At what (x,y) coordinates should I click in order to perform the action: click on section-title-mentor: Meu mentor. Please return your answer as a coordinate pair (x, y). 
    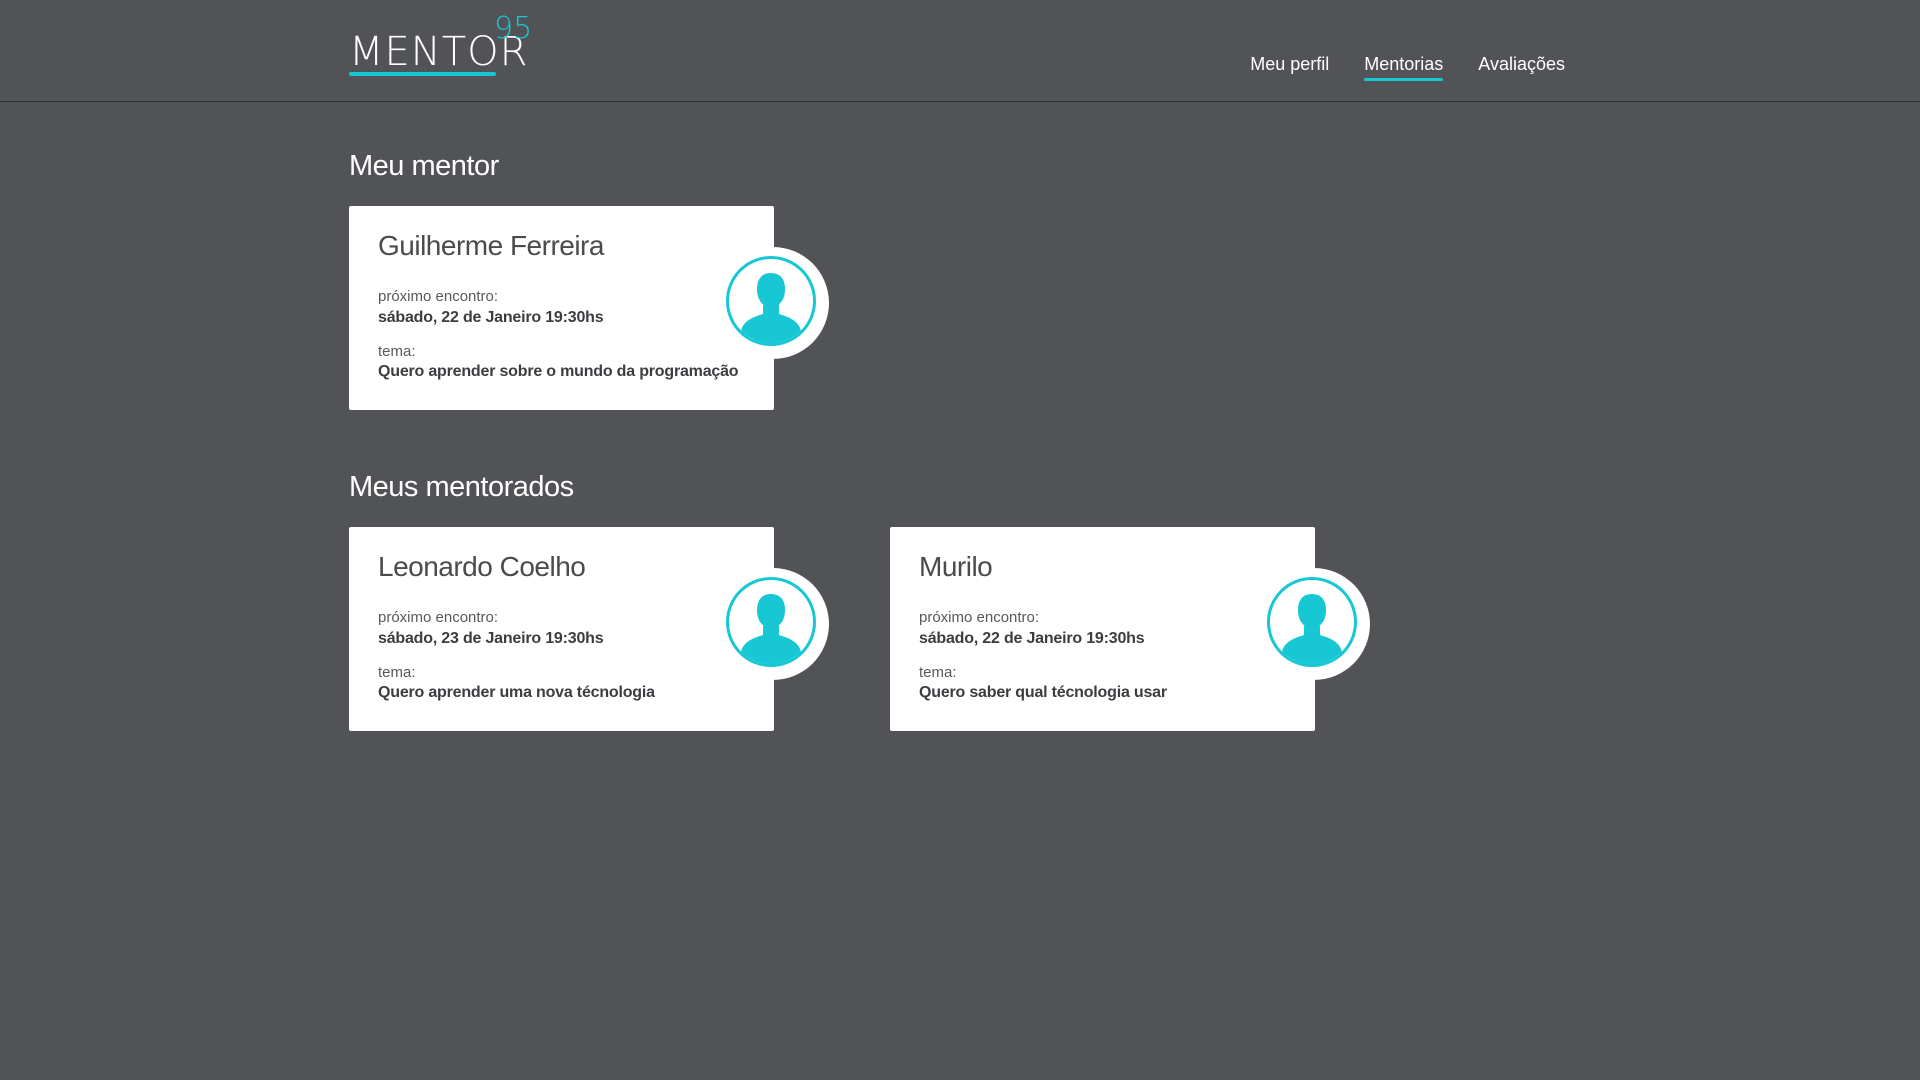
    Looking at the image, I should click on (424, 166).